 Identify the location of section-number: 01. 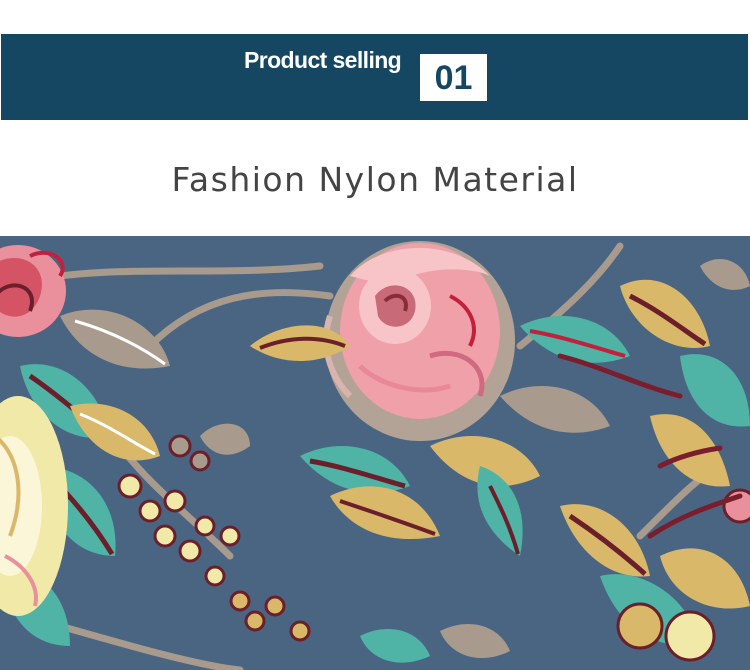
(453, 77).